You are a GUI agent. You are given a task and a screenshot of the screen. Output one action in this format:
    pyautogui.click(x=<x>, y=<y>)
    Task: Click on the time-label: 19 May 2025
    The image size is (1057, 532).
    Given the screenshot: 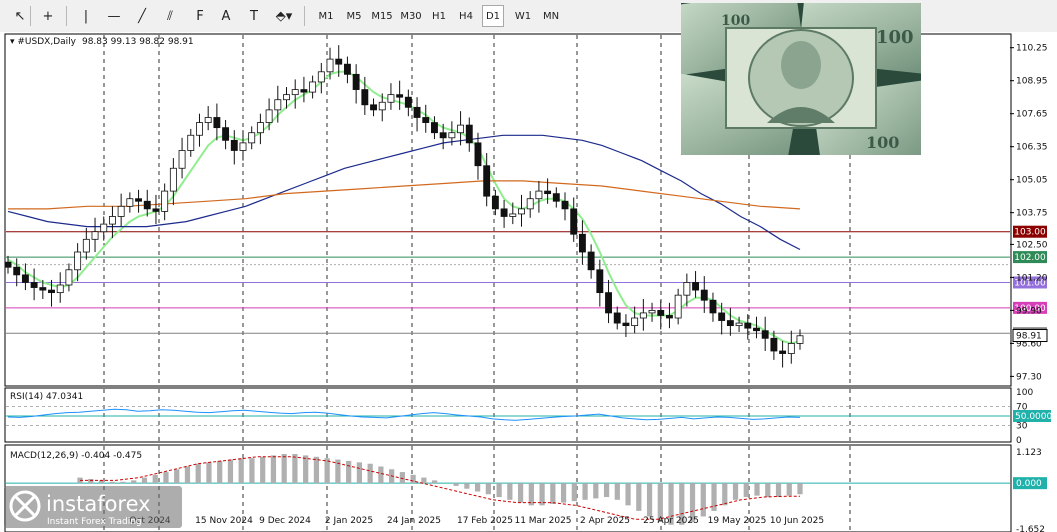 What is the action you would take?
    pyautogui.click(x=737, y=521)
    